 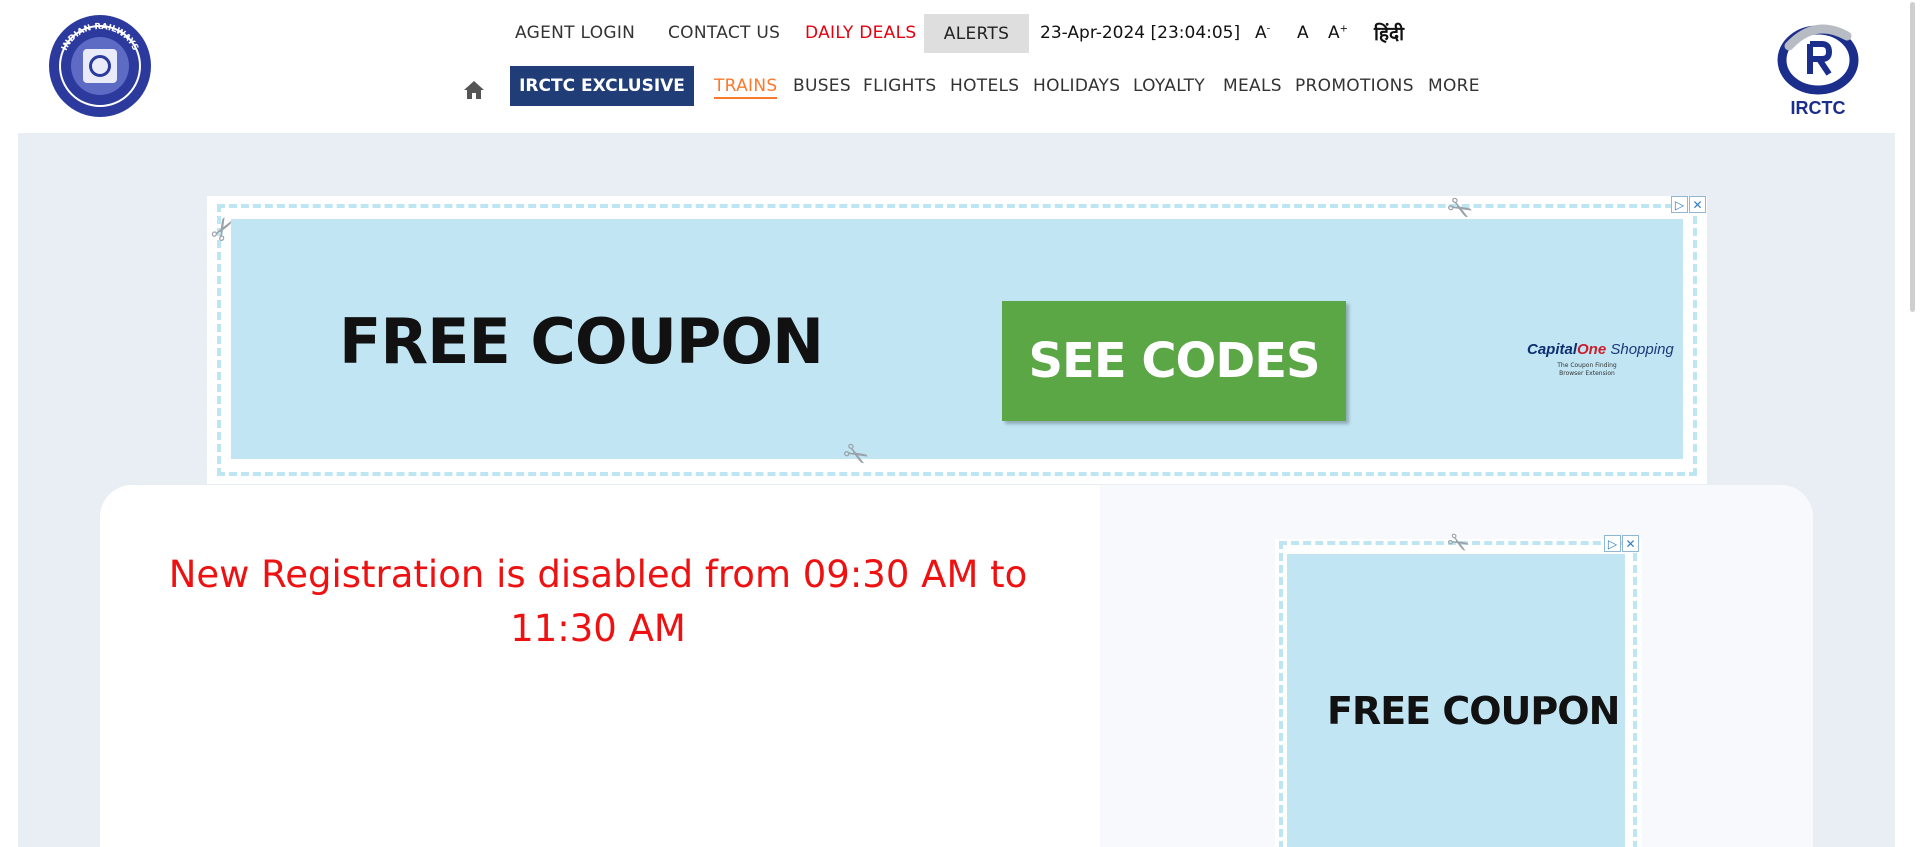 What do you see at coordinates (746, 87) in the screenshot?
I see `nav-trains: TRAINS` at bounding box center [746, 87].